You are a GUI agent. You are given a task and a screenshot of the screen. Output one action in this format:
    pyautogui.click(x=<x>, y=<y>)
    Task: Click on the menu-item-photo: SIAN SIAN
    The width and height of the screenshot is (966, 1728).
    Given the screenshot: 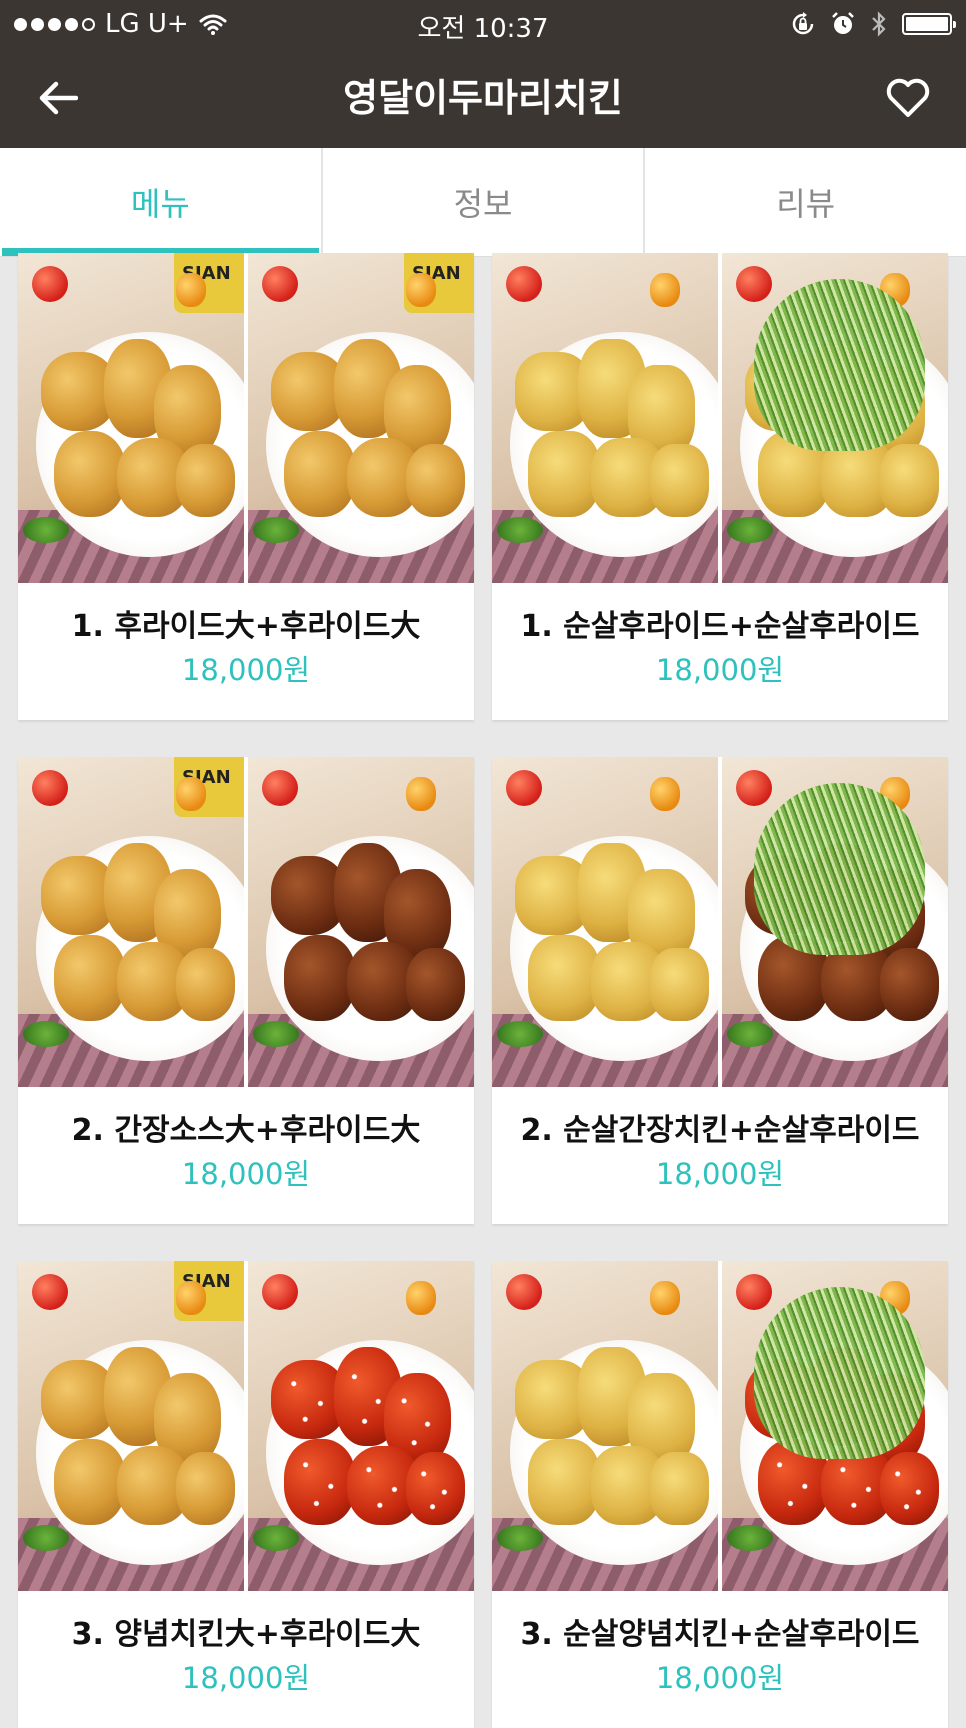 What is the action you would take?
    pyautogui.click(x=246, y=418)
    